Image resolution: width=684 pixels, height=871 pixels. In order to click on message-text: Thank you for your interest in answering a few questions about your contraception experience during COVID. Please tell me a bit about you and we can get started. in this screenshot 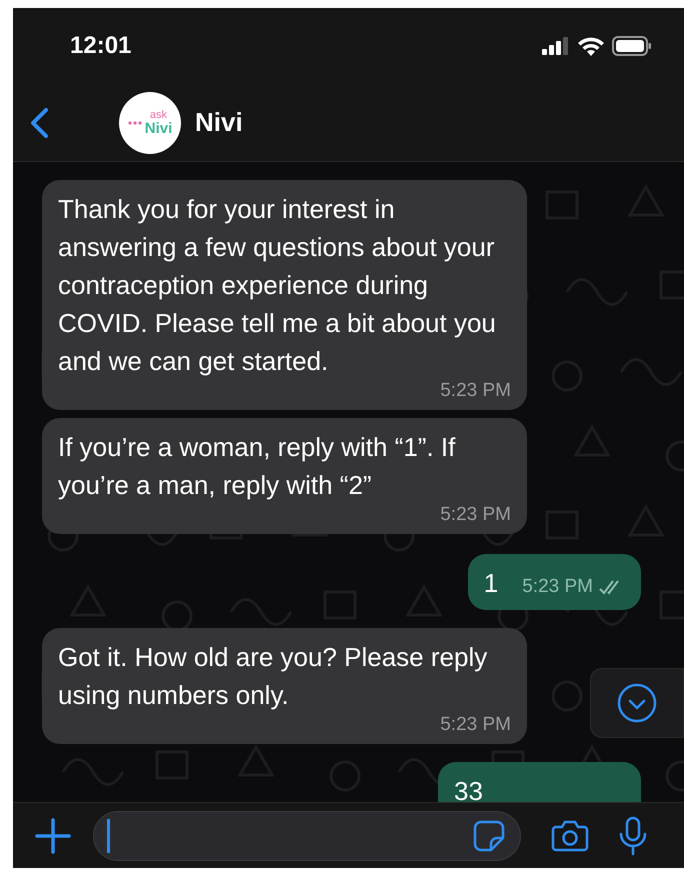, I will do `click(277, 285)`.